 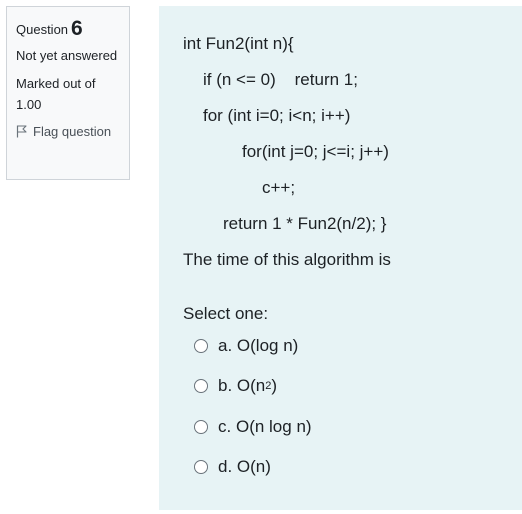 What do you see at coordinates (225, 345) in the screenshot?
I see `option-a-letter: a.` at bounding box center [225, 345].